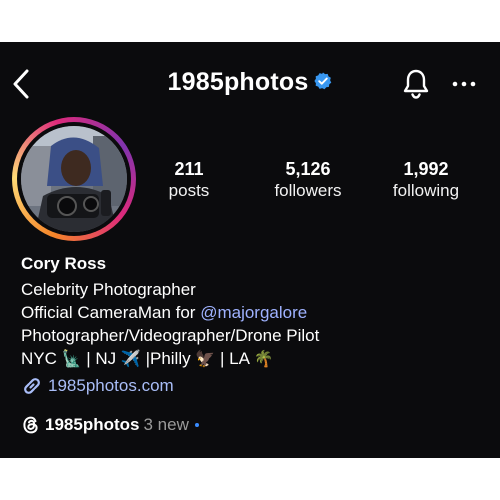  Describe the element at coordinates (71, 358) in the screenshot. I see `statue-of-liberty-emoji: 🗽` at that location.